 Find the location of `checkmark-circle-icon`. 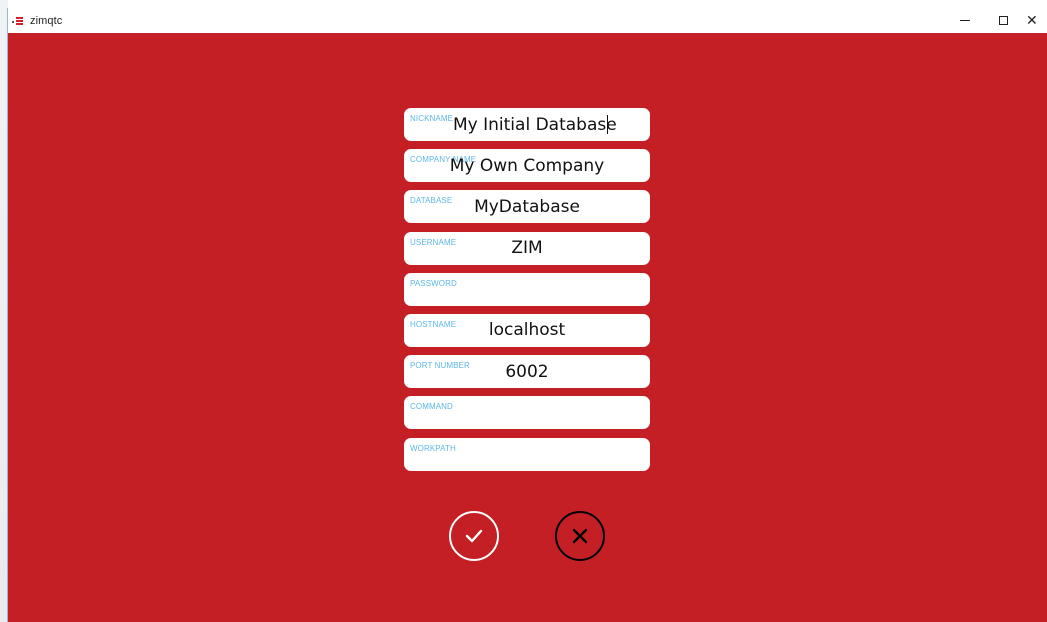

checkmark-circle-icon is located at coordinates (474, 536).